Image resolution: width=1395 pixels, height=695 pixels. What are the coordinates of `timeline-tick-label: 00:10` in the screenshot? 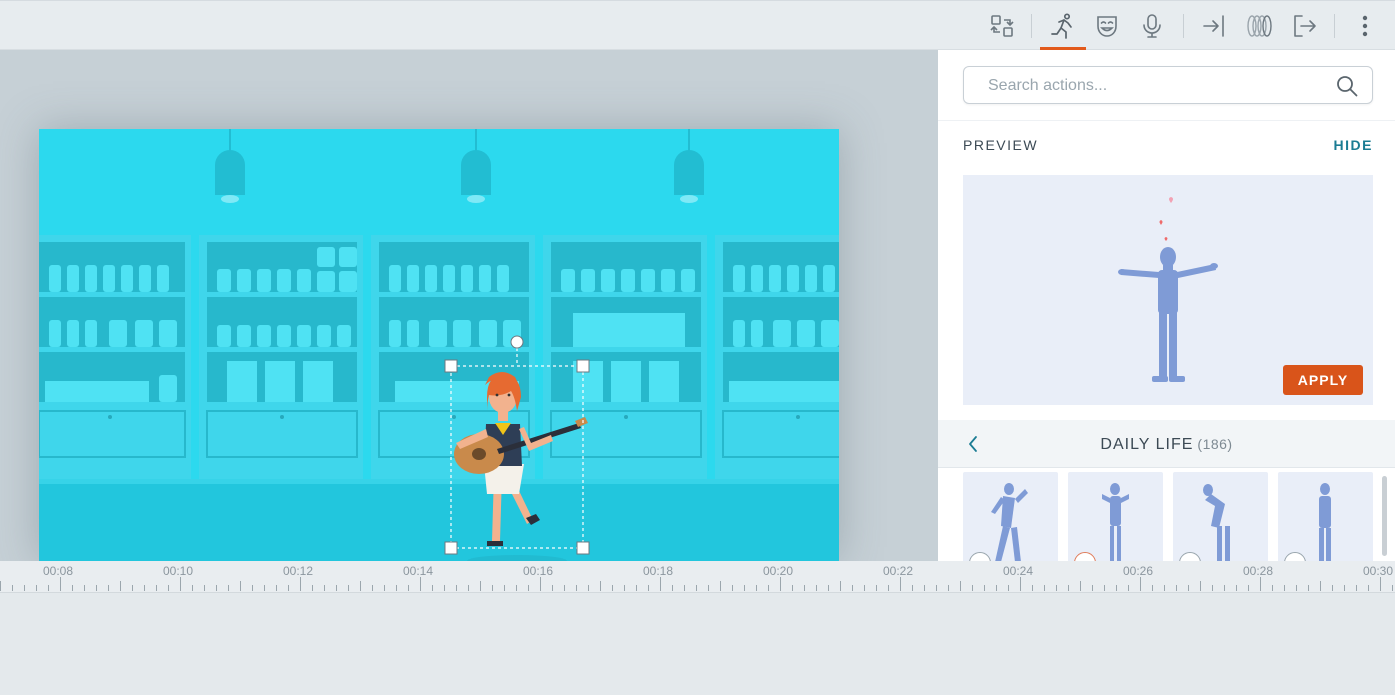 It's located at (178, 571).